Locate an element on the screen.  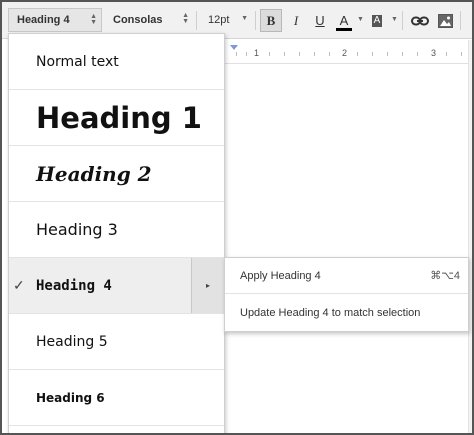
bold-icon: B is located at coordinates (271, 20).